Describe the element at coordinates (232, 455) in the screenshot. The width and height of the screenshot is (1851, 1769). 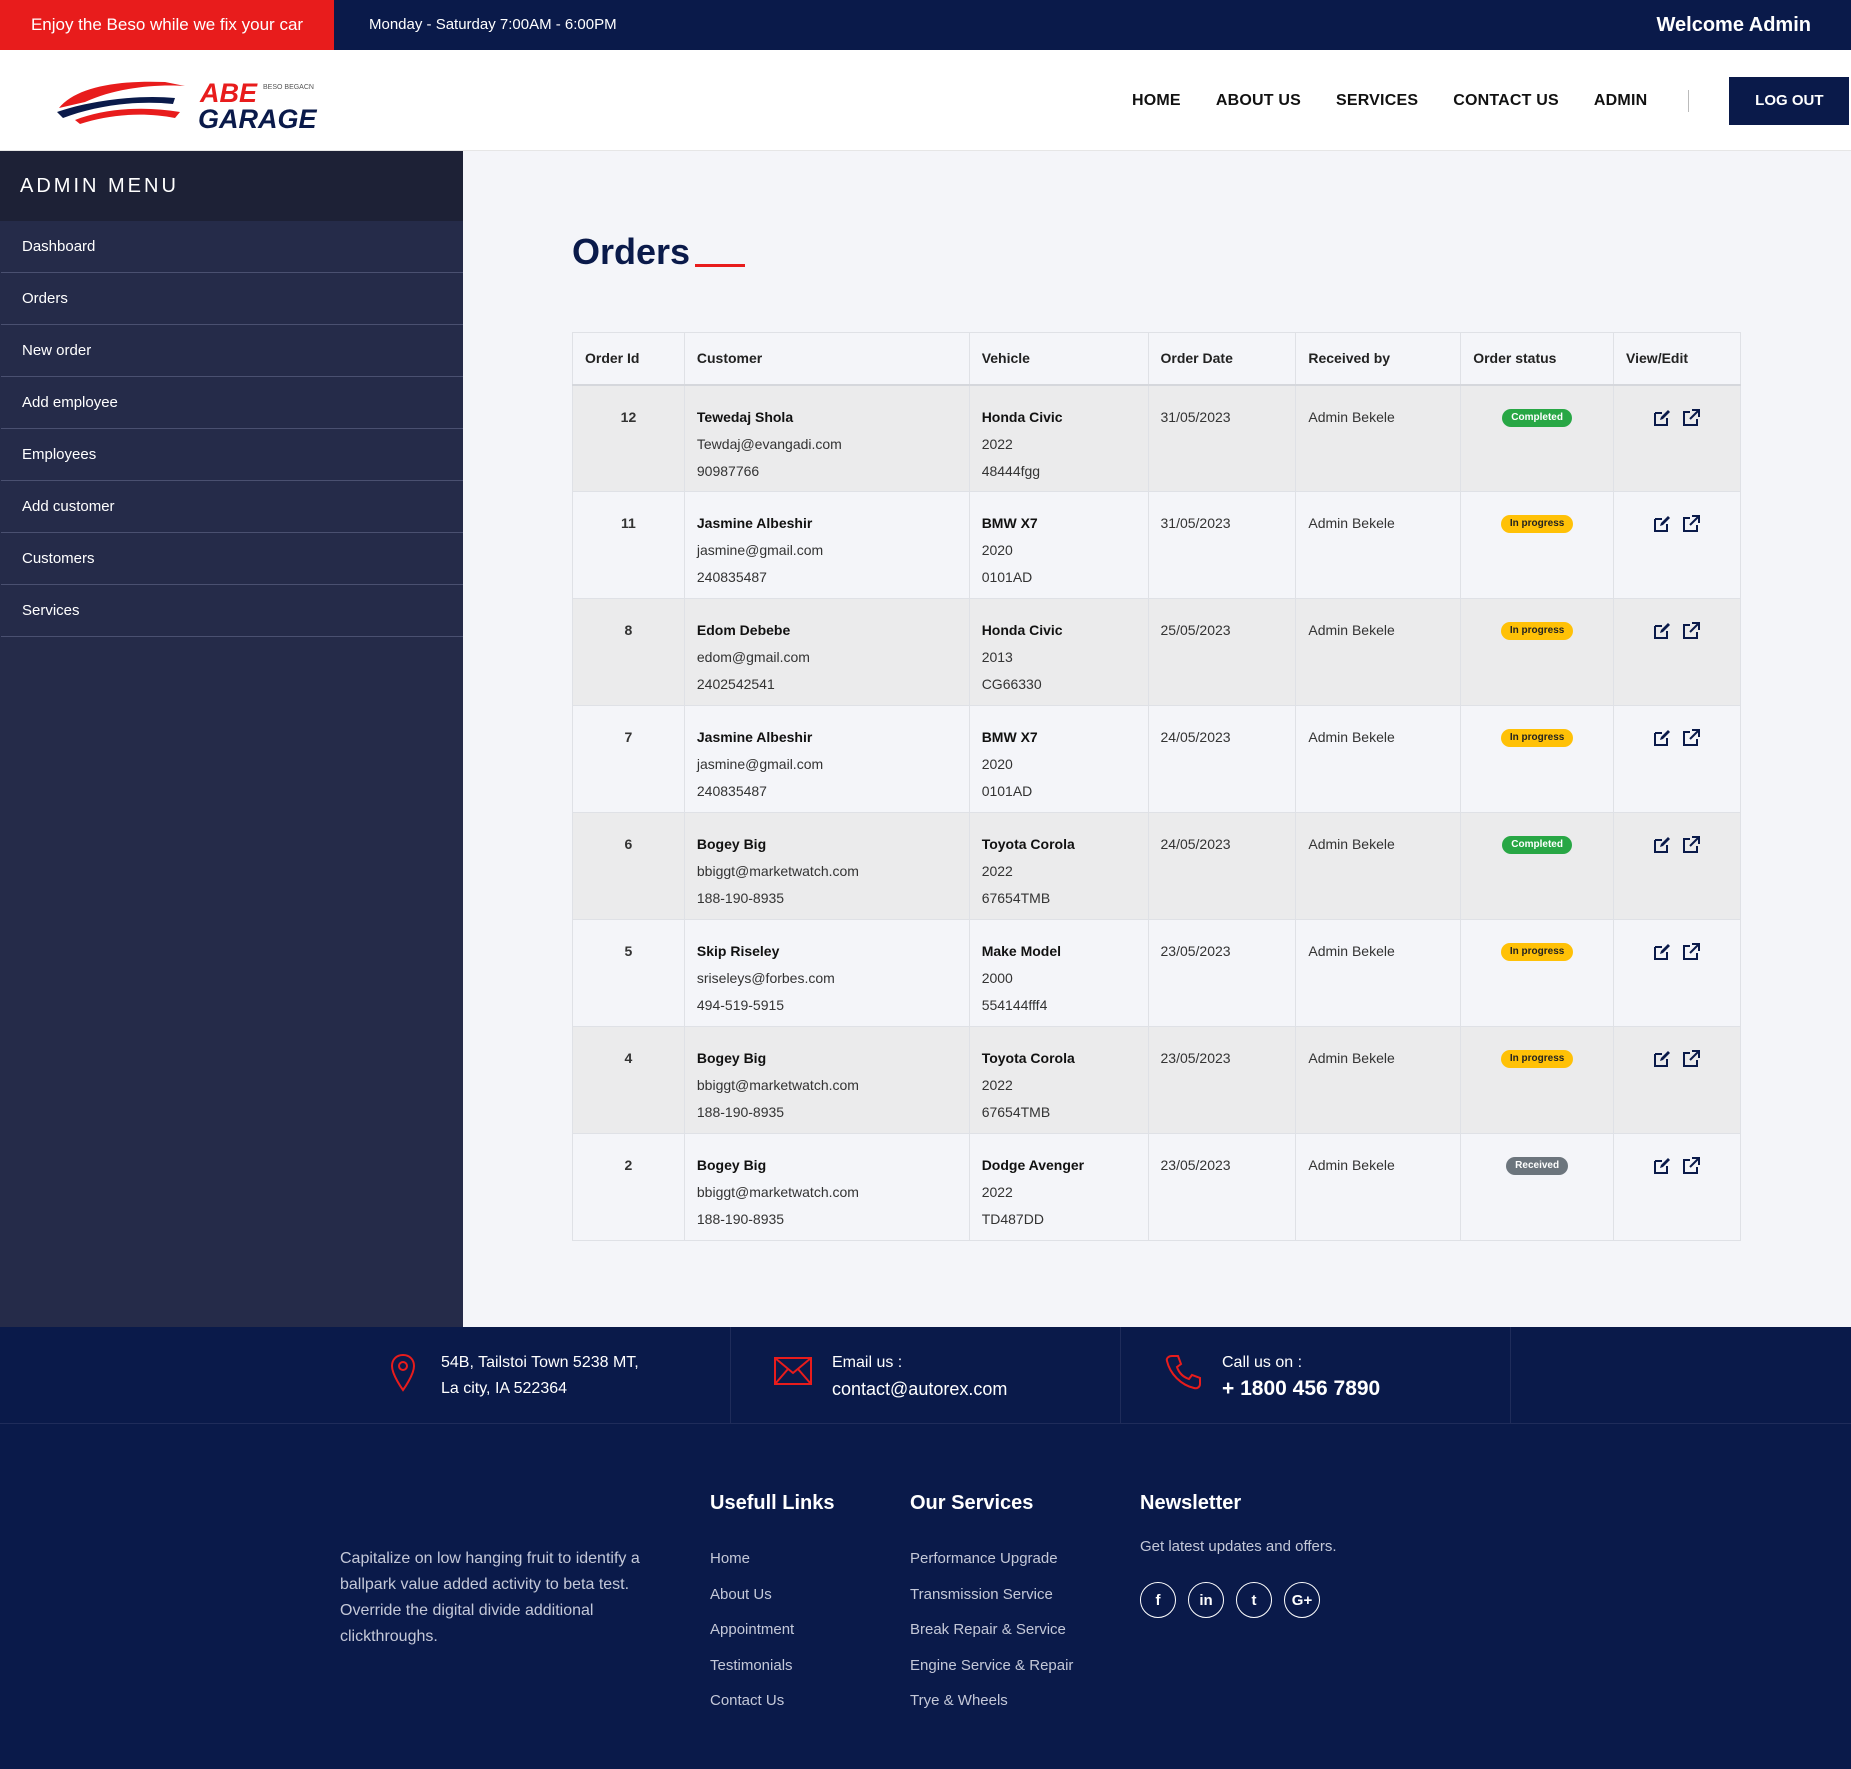
I see `sidebar-item-employees: Employees` at that location.